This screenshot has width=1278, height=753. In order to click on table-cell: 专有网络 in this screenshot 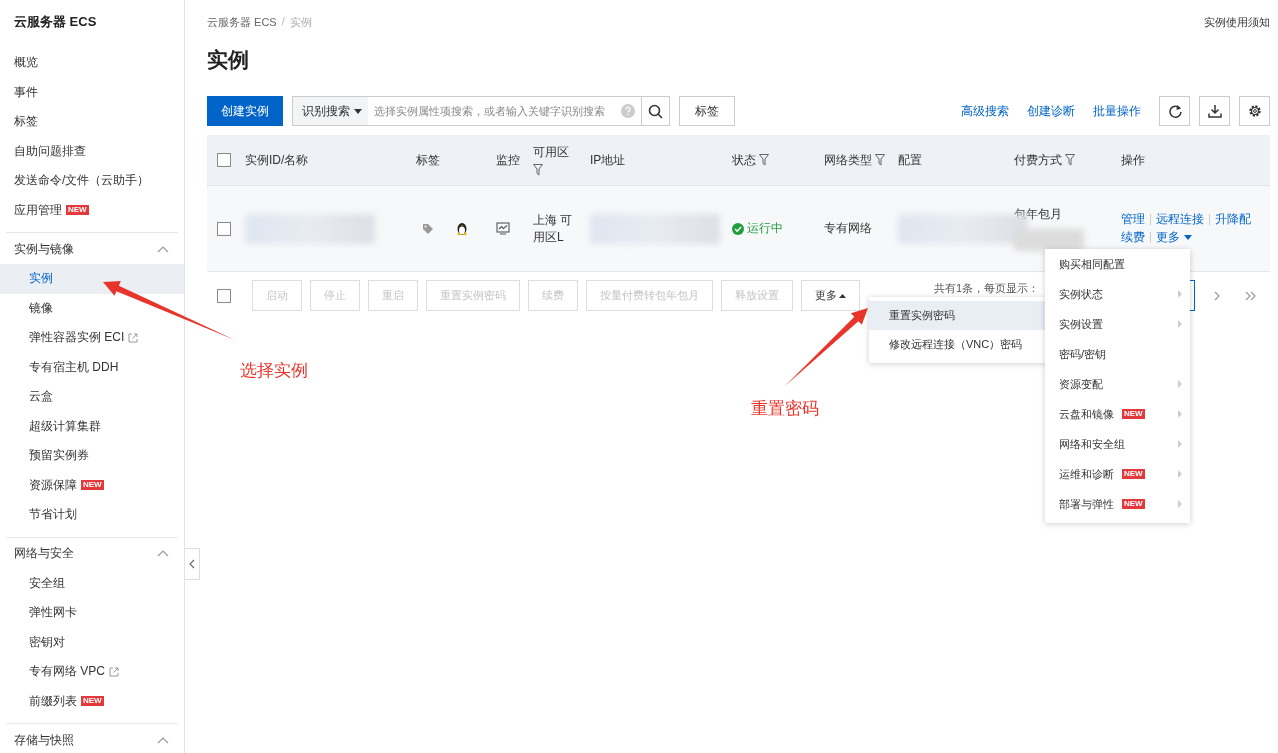, I will do `click(848, 228)`.